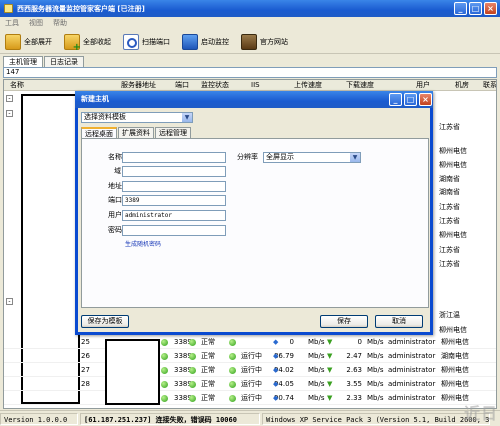  Describe the element at coordinates (99, 132) in the screenshot. I see `tab-remote-desktop: 远程桌面` at that location.